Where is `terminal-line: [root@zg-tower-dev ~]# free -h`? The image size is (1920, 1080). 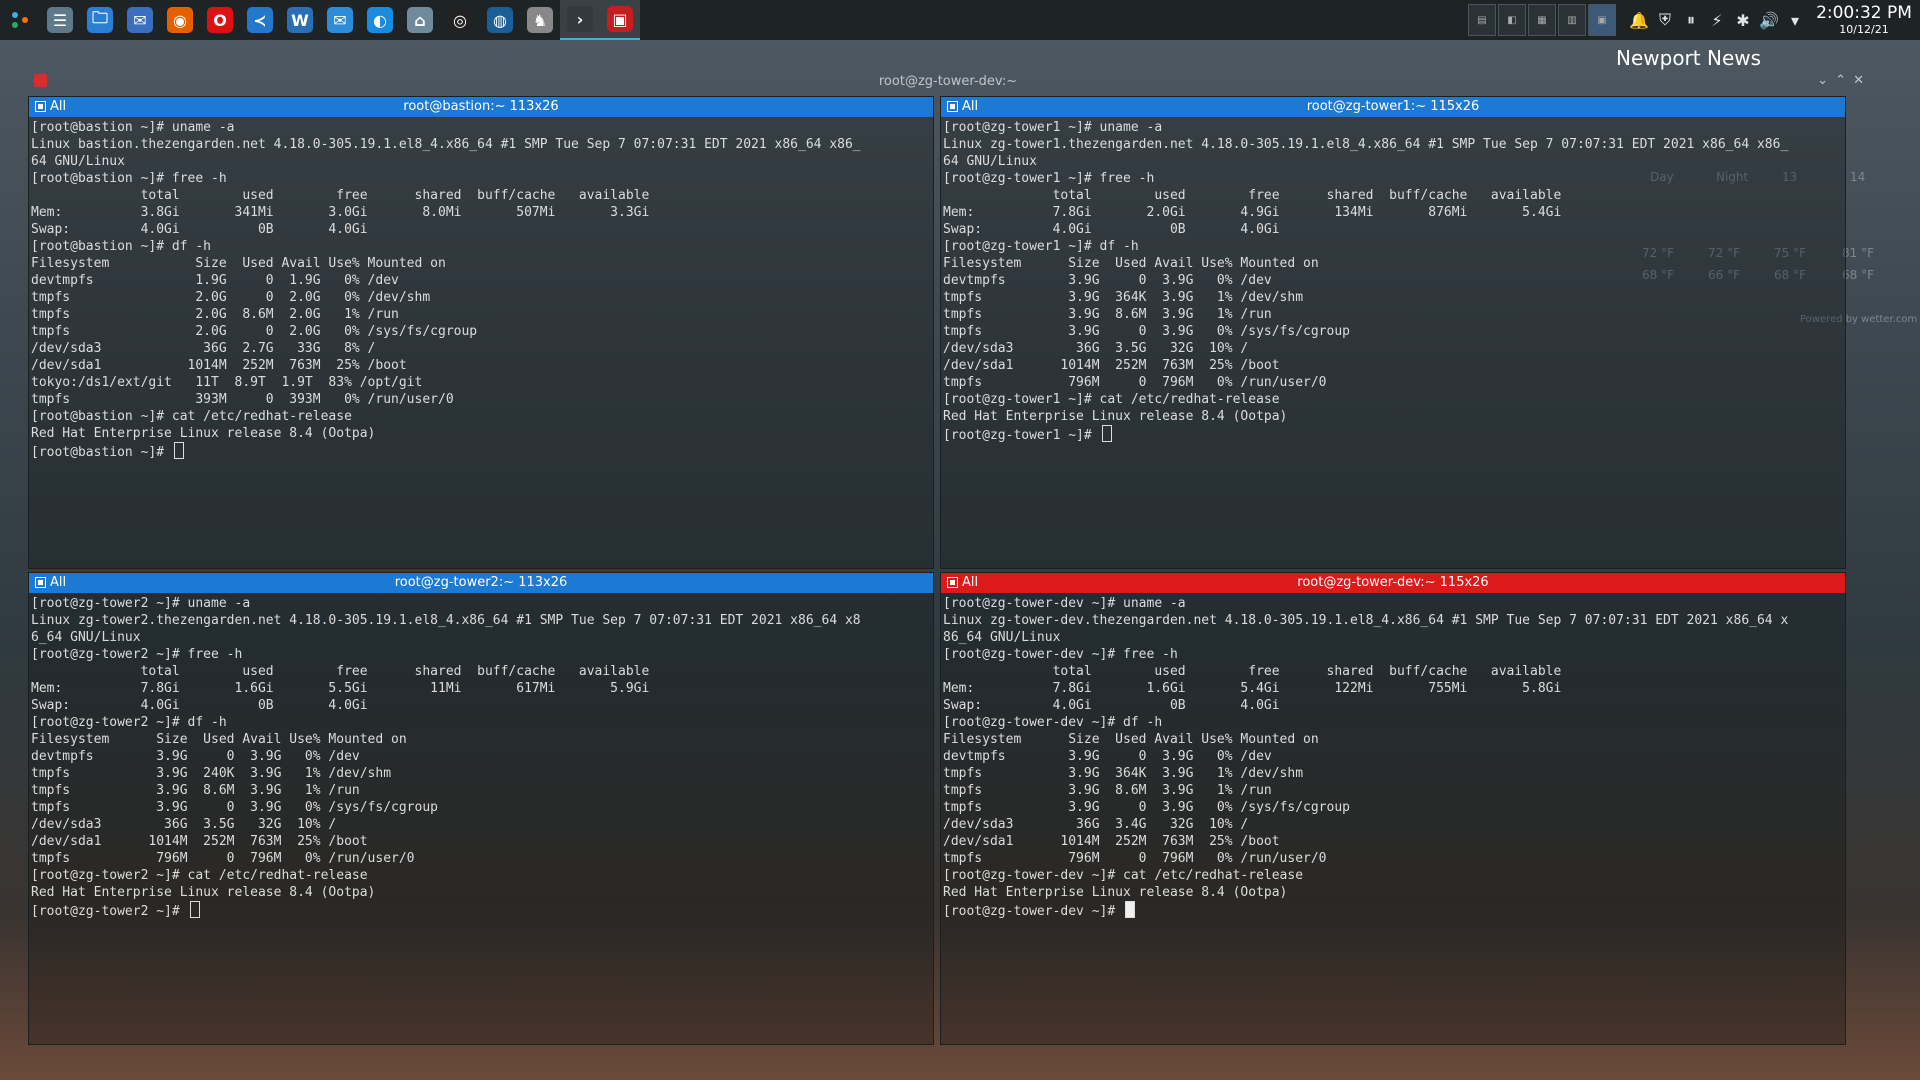
terminal-line: [root@zg-tower-dev ~]# free -h is located at coordinates (1060, 654).